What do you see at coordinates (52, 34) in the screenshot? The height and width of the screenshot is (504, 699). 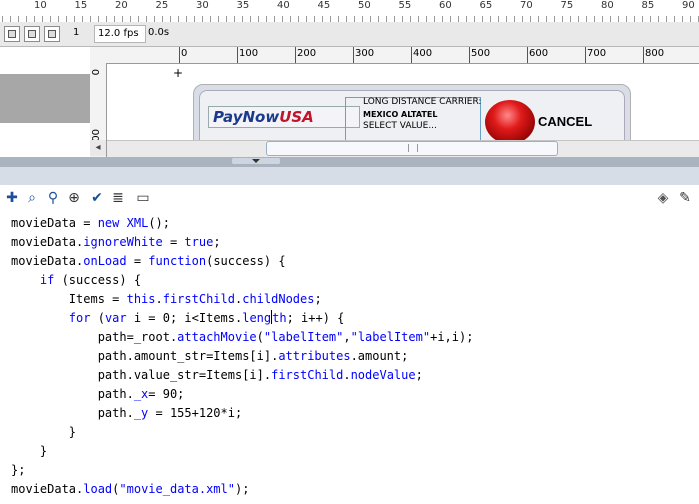 I see `onion-outline-icon` at bounding box center [52, 34].